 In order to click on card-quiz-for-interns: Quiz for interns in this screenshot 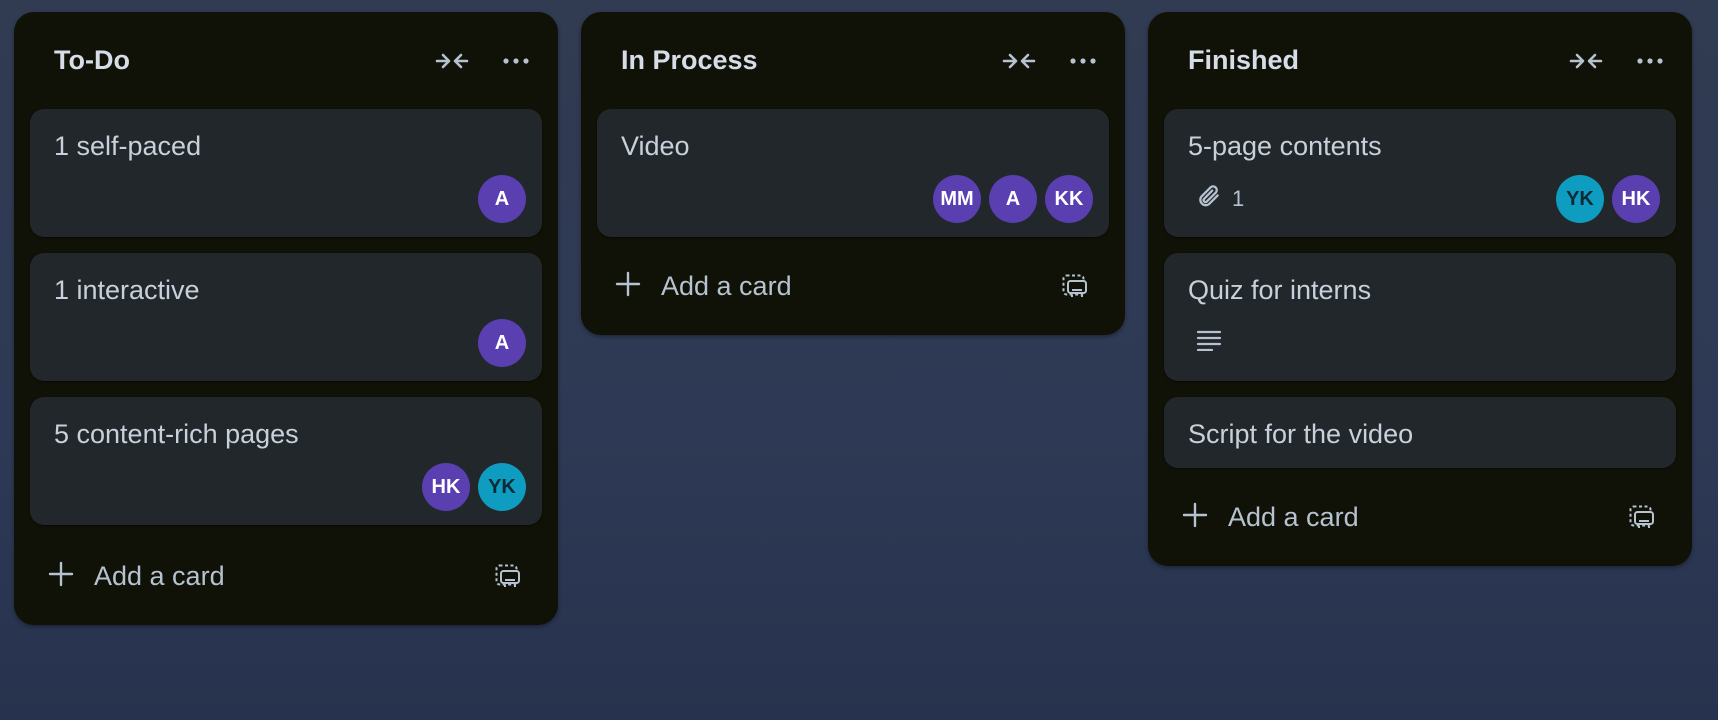, I will do `click(1420, 317)`.